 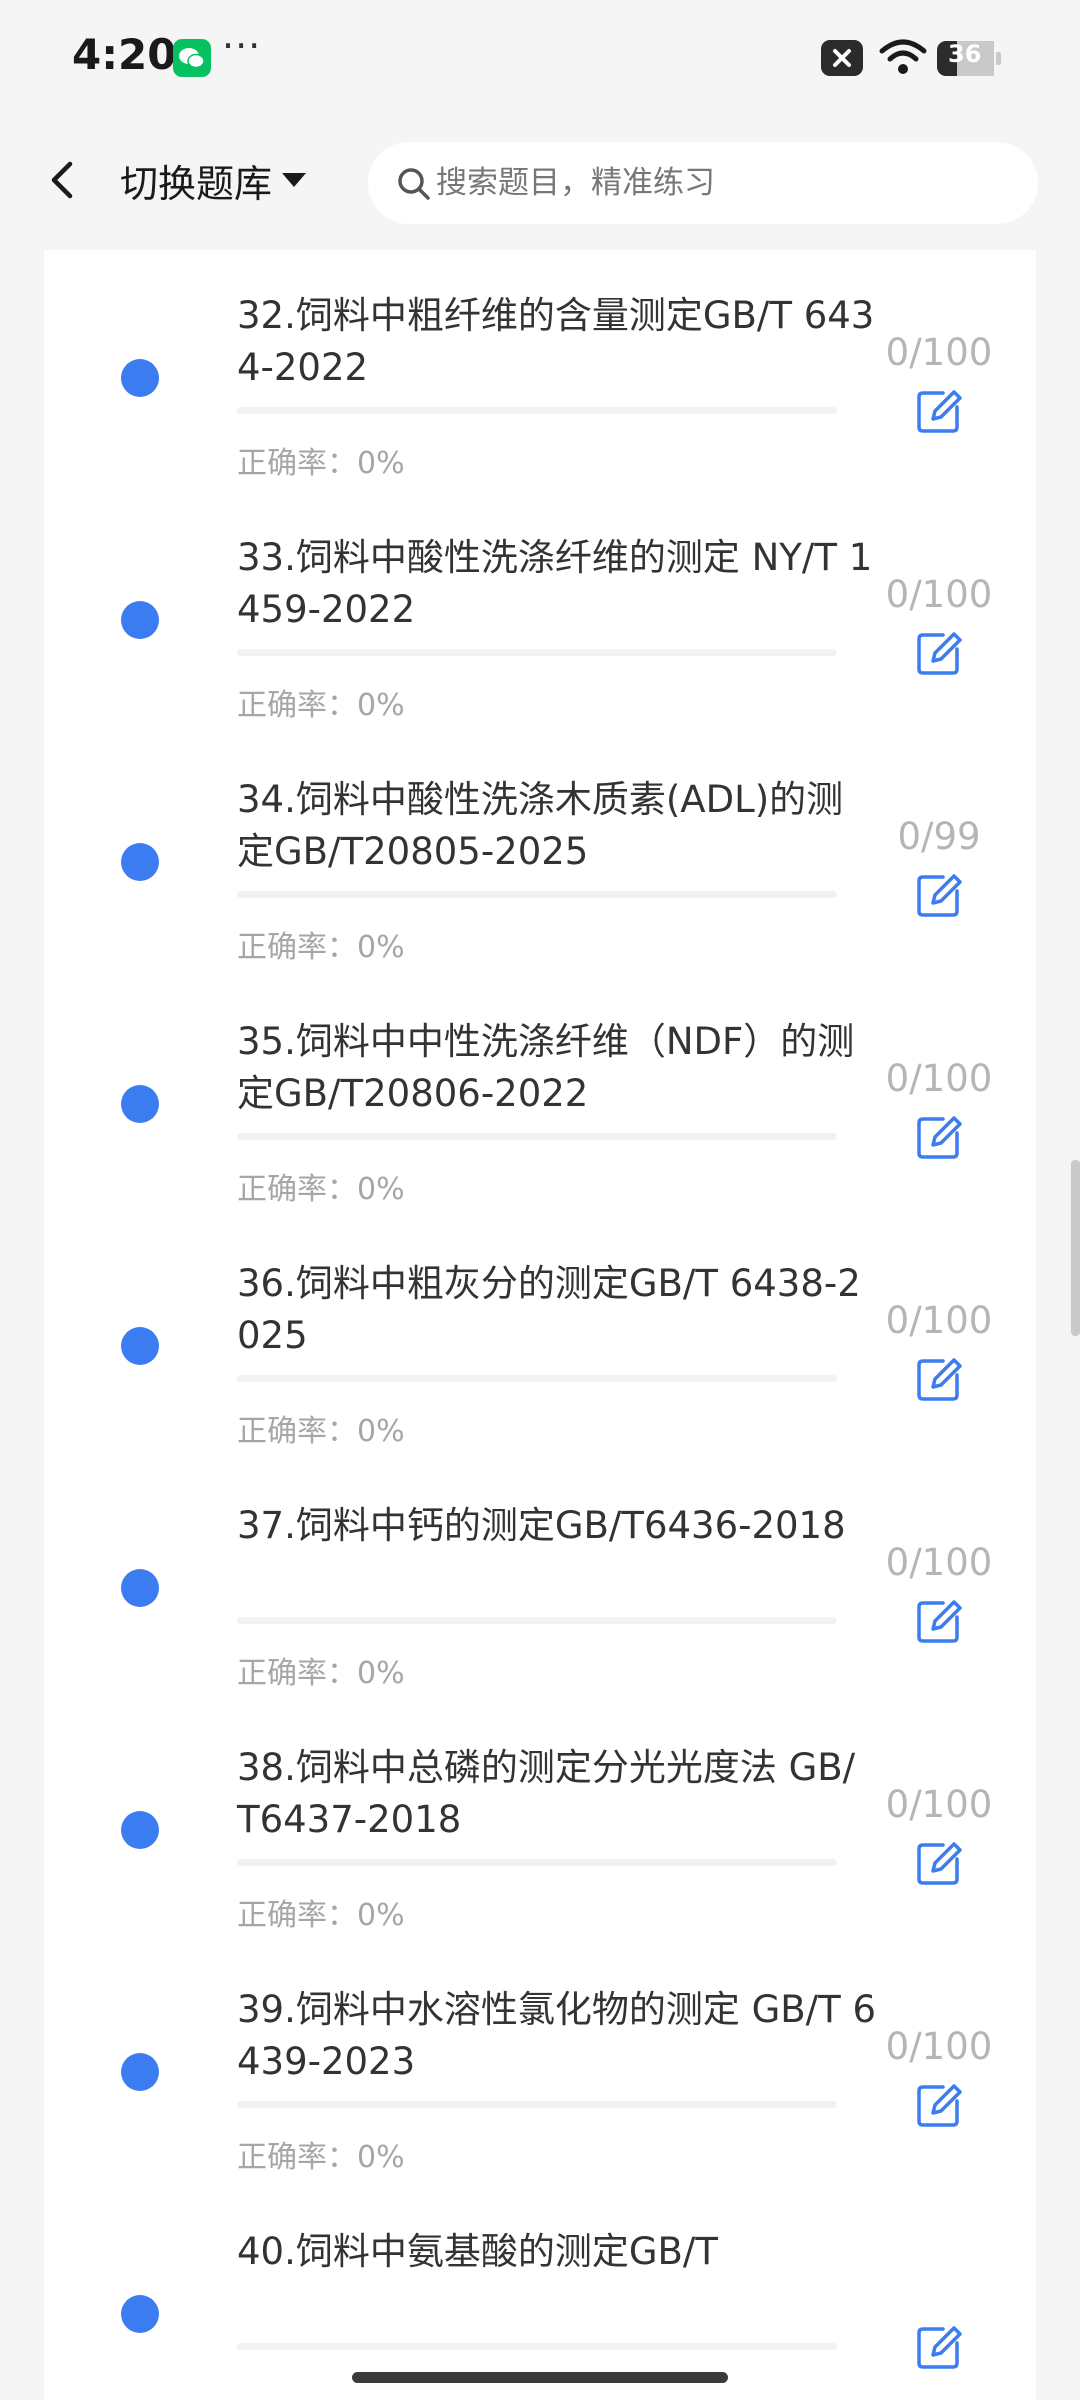 What do you see at coordinates (477, 2251) in the screenshot?
I see `chapter-title: 40.饲料中氨基酸的测定GB/T` at bounding box center [477, 2251].